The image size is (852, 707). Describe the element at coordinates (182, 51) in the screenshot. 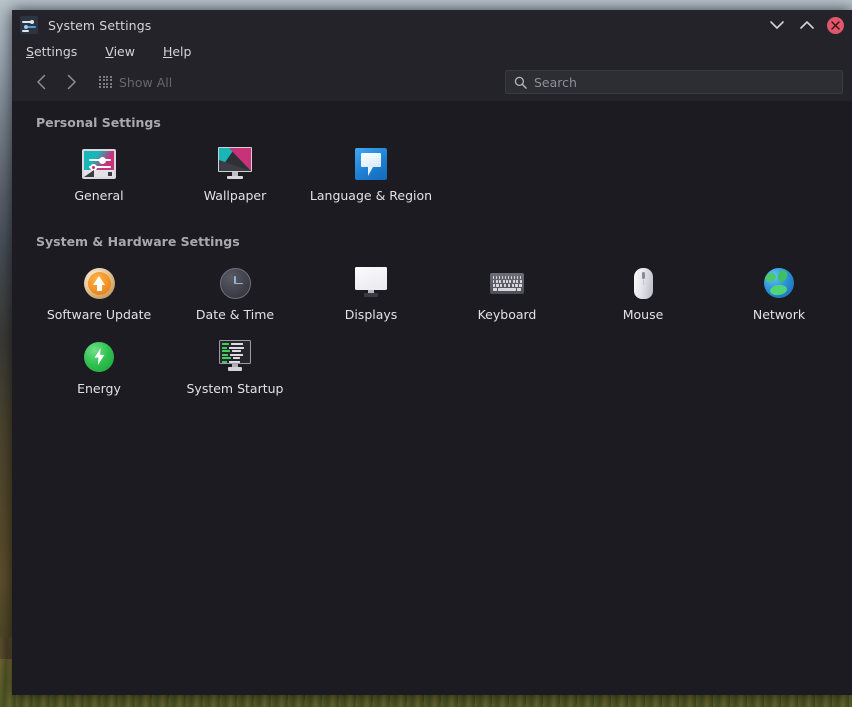

I see `menu-help-label: elp` at that location.